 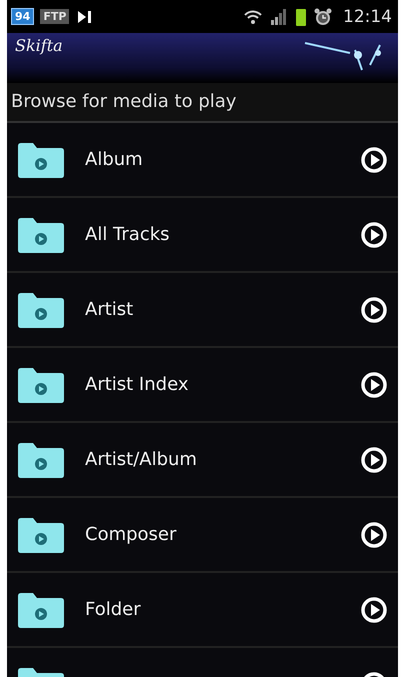 What do you see at coordinates (141, 459) in the screenshot?
I see `item-label: Artist/Album` at bounding box center [141, 459].